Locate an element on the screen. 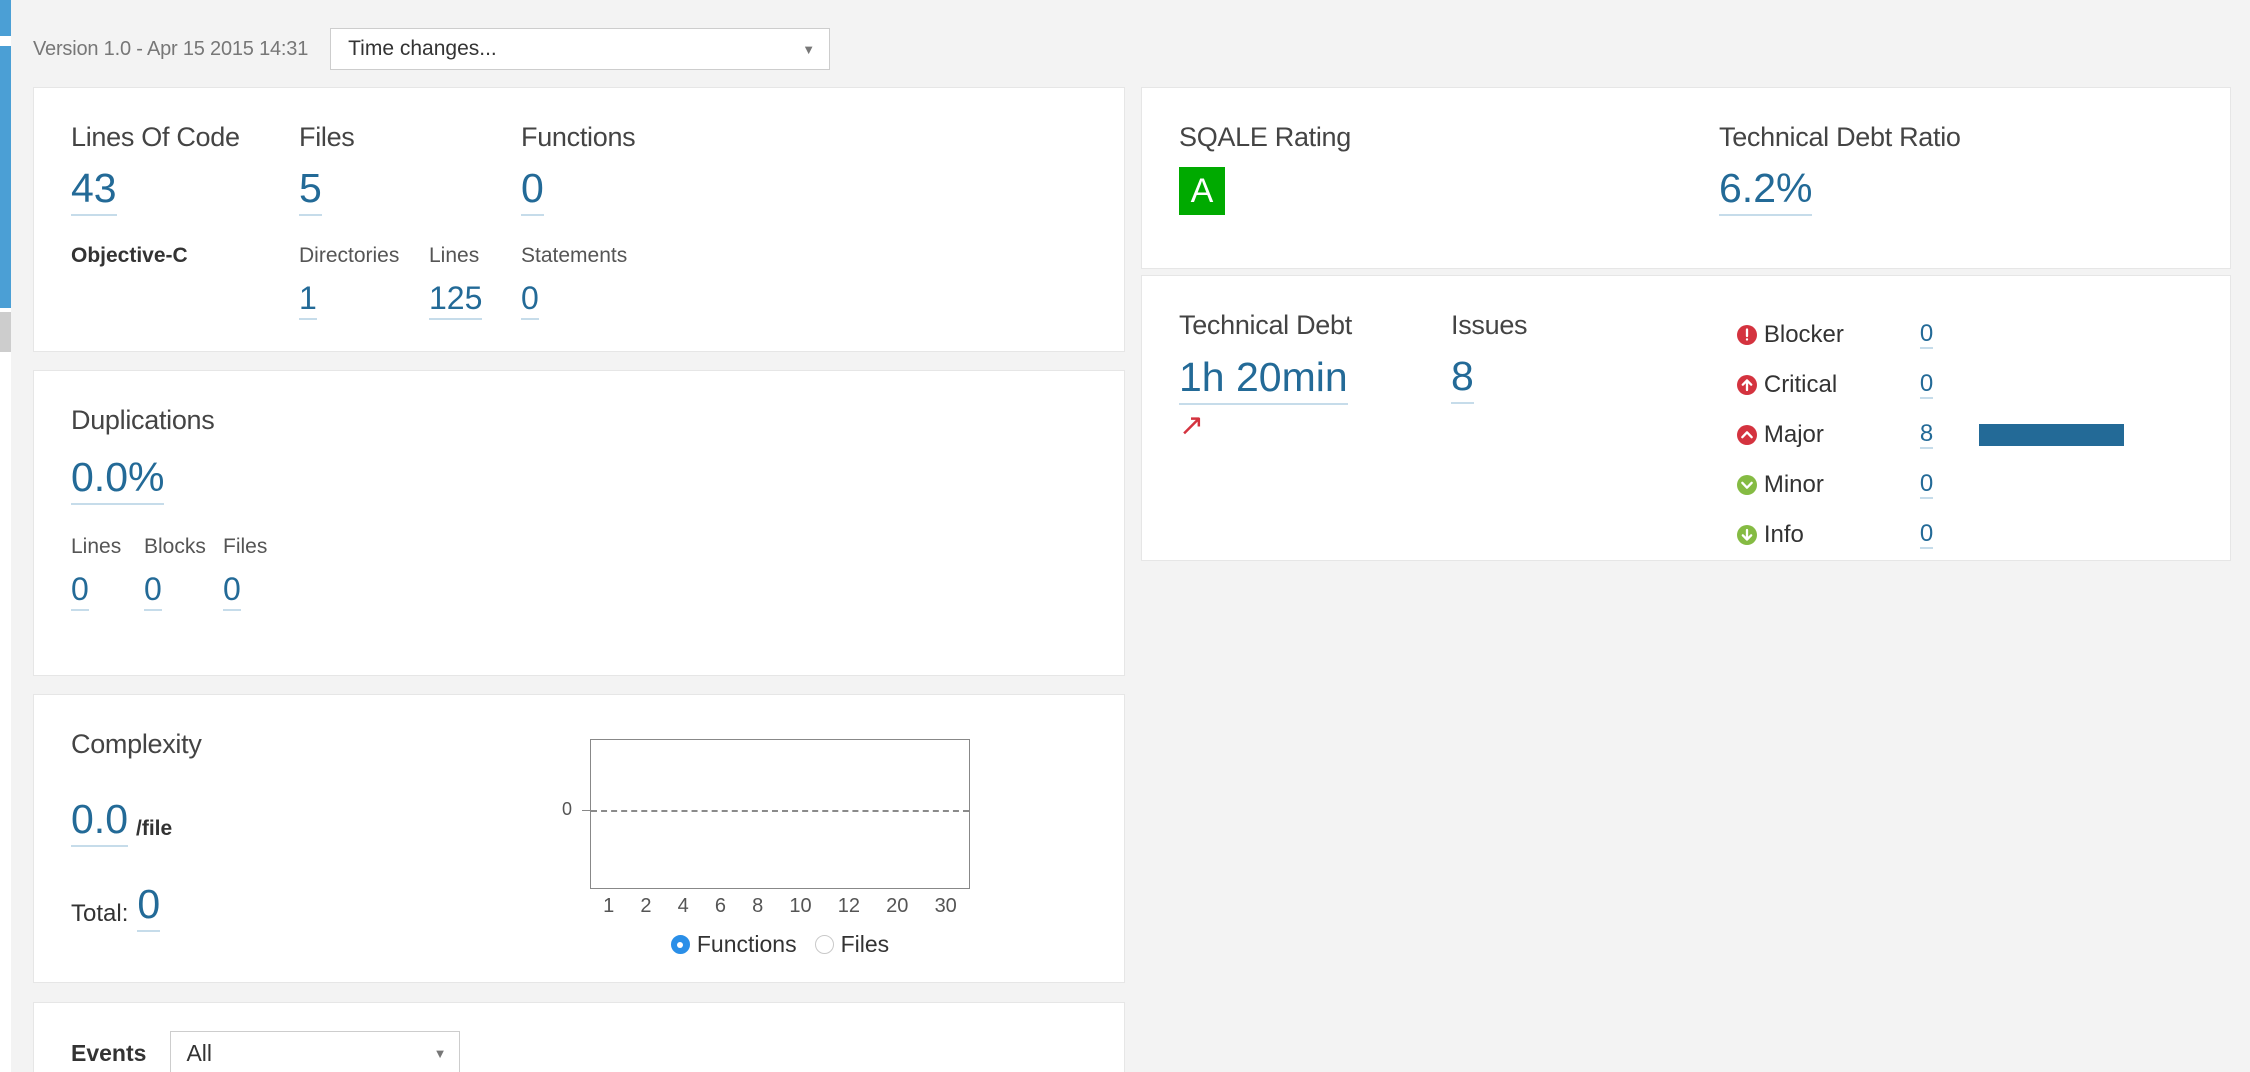  lines-value: 125 is located at coordinates (456, 300).